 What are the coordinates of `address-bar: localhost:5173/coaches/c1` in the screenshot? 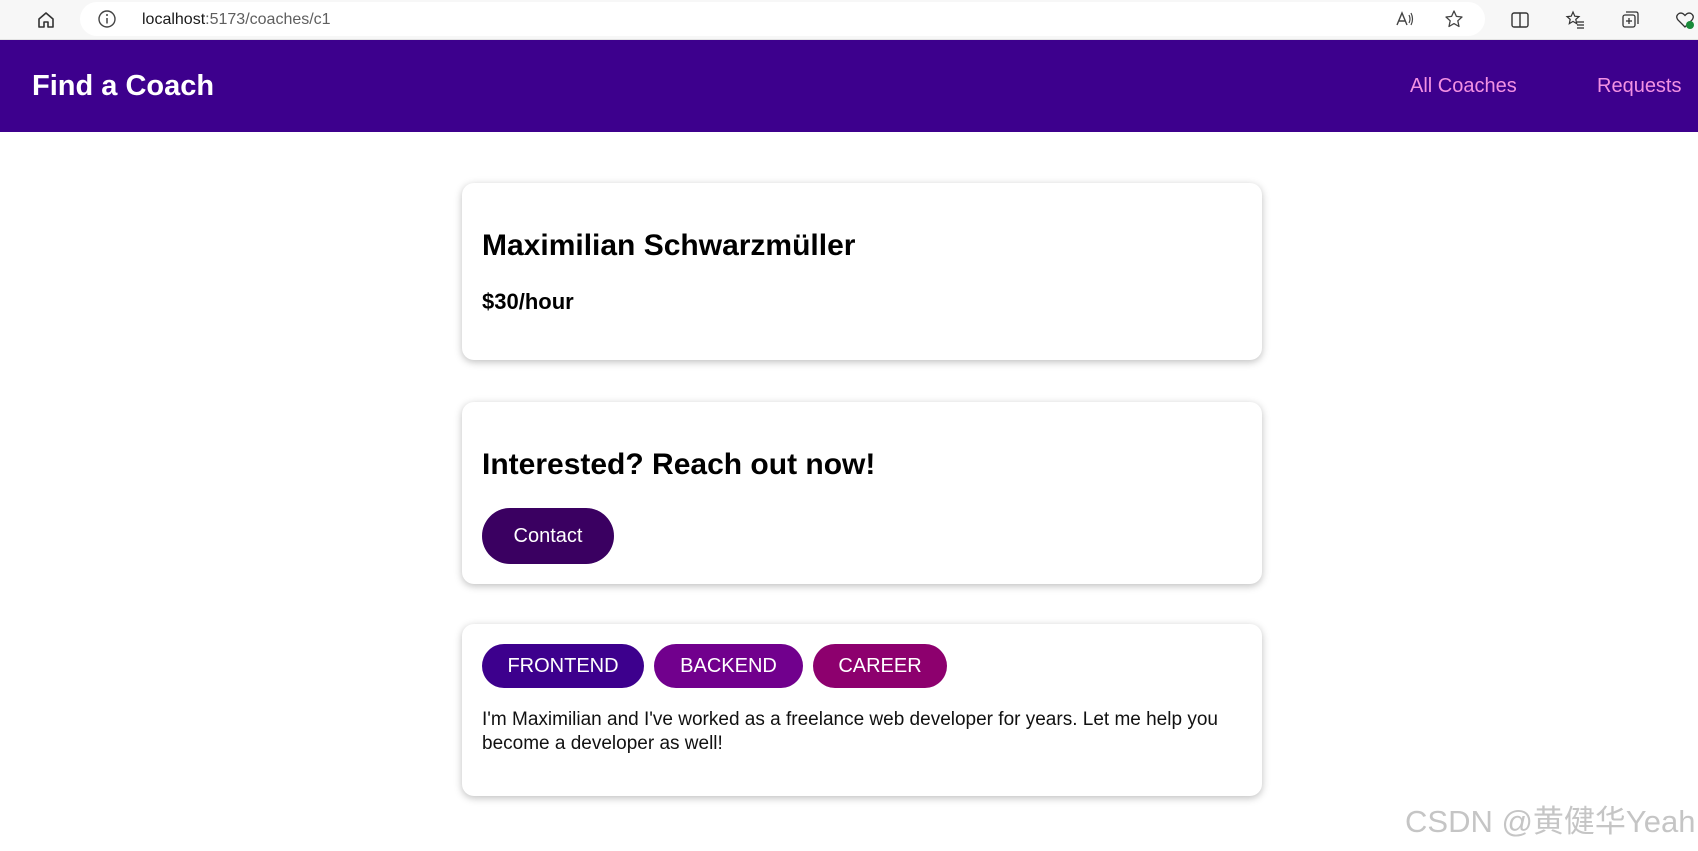 It's located at (782, 19).